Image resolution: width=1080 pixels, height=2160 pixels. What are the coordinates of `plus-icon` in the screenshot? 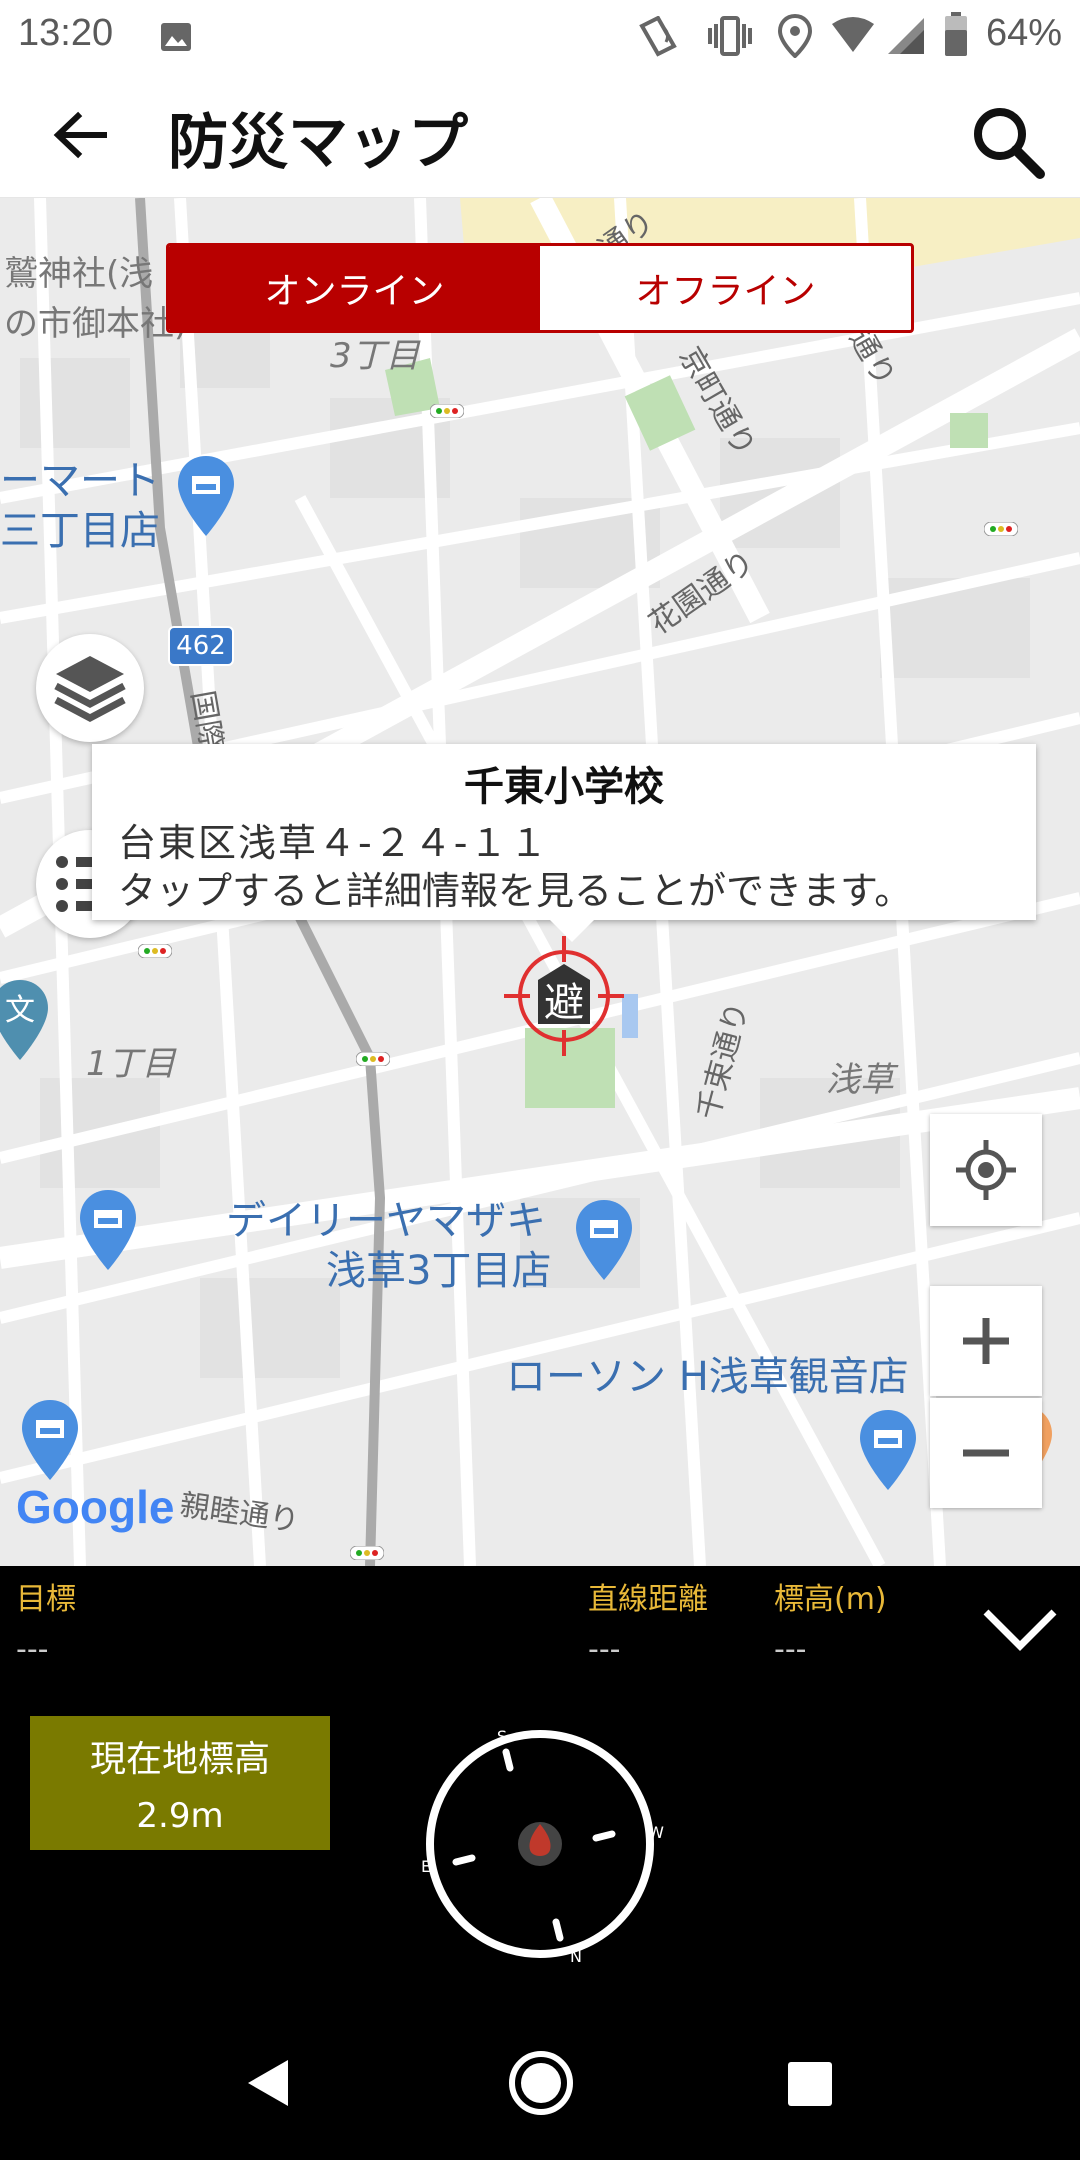 It's located at (986, 1341).